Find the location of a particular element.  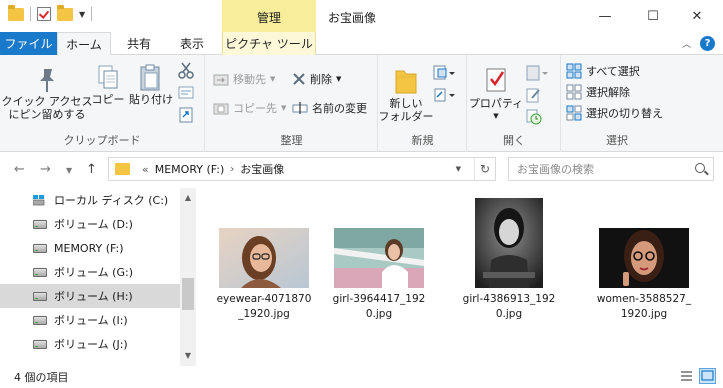

search-icon is located at coordinates (700, 168).